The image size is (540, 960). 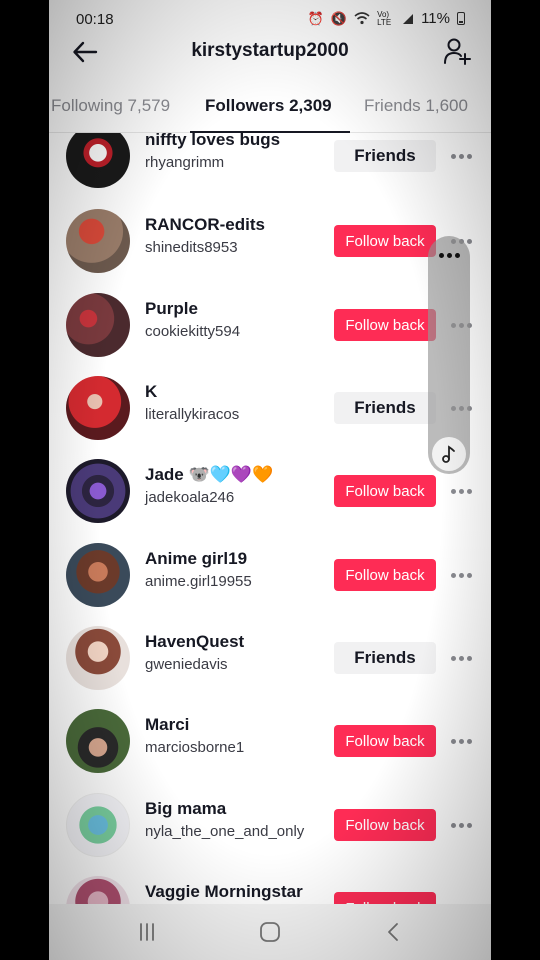 I want to click on header: kirstystartup2000, so click(x=270, y=52).